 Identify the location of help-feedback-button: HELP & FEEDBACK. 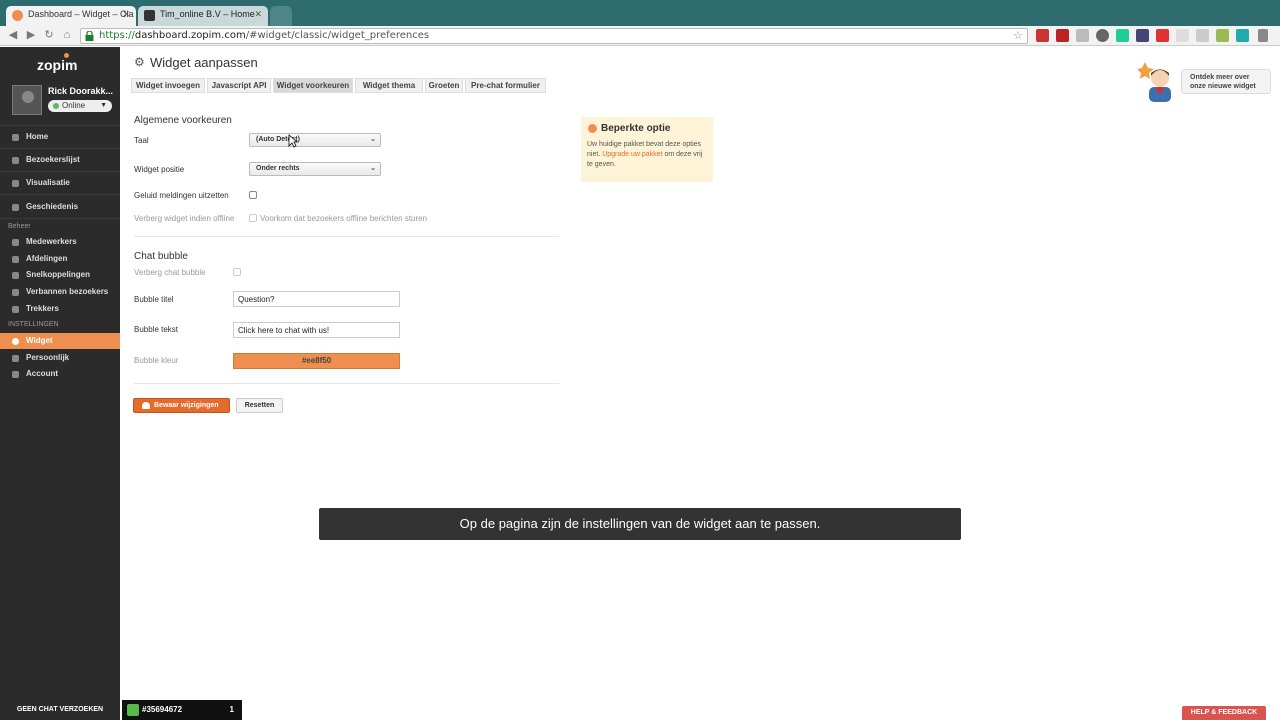
(1224, 713).